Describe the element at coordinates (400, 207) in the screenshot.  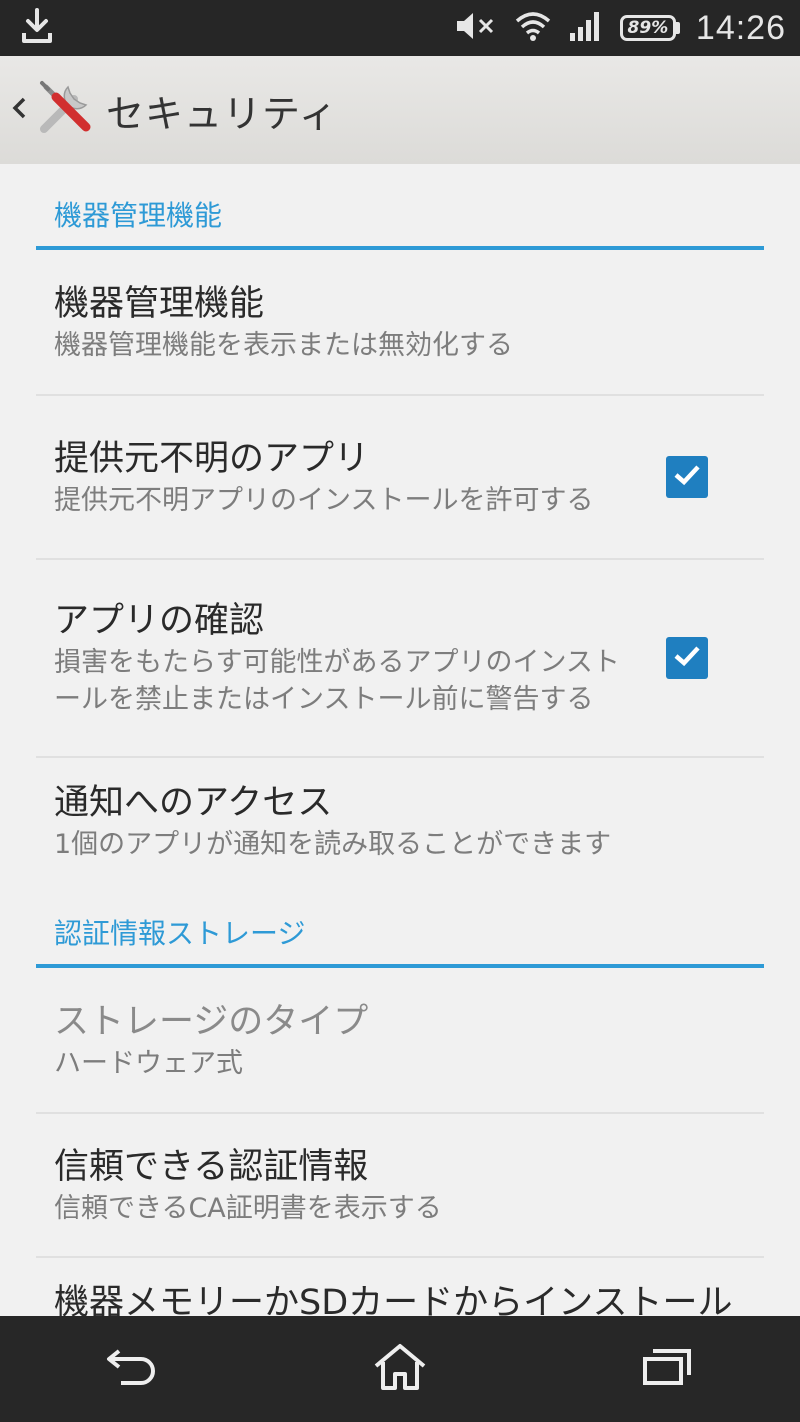
I see `section-header-device-admin: 機器管理機能` at that location.